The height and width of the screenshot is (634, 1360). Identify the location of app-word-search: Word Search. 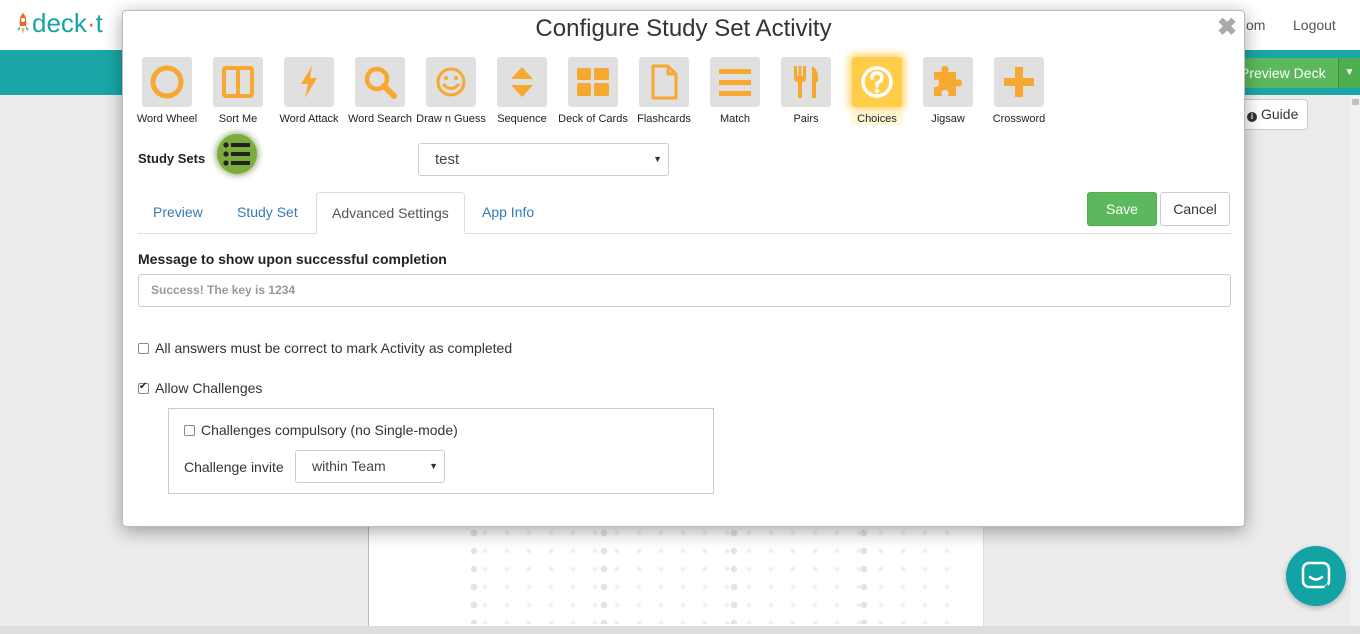
(380, 91).